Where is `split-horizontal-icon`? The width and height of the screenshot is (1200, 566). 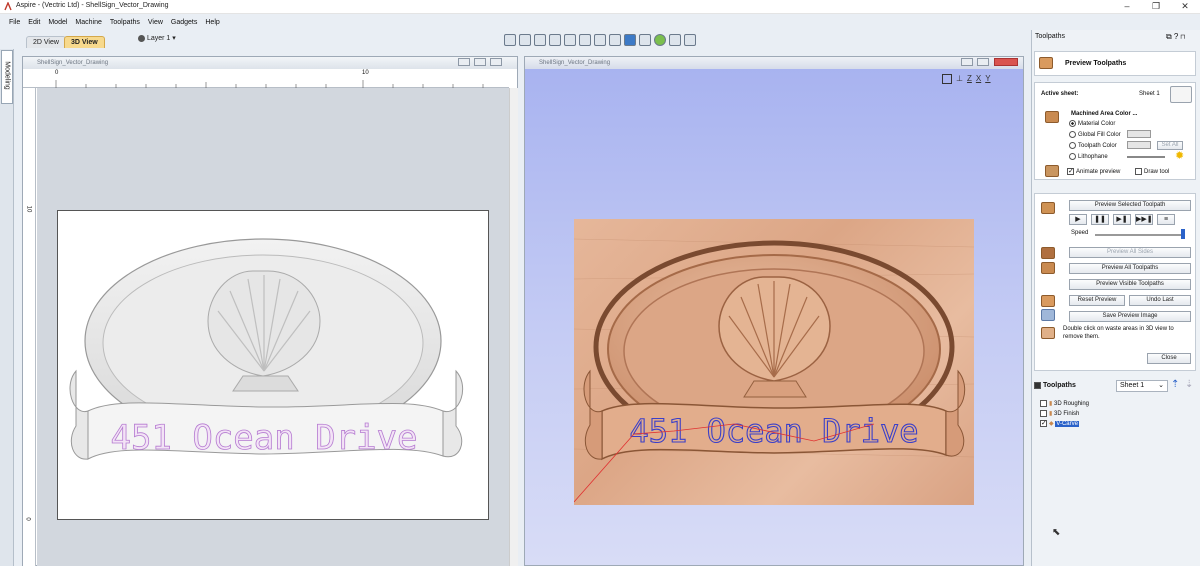 split-horizontal-icon is located at coordinates (675, 40).